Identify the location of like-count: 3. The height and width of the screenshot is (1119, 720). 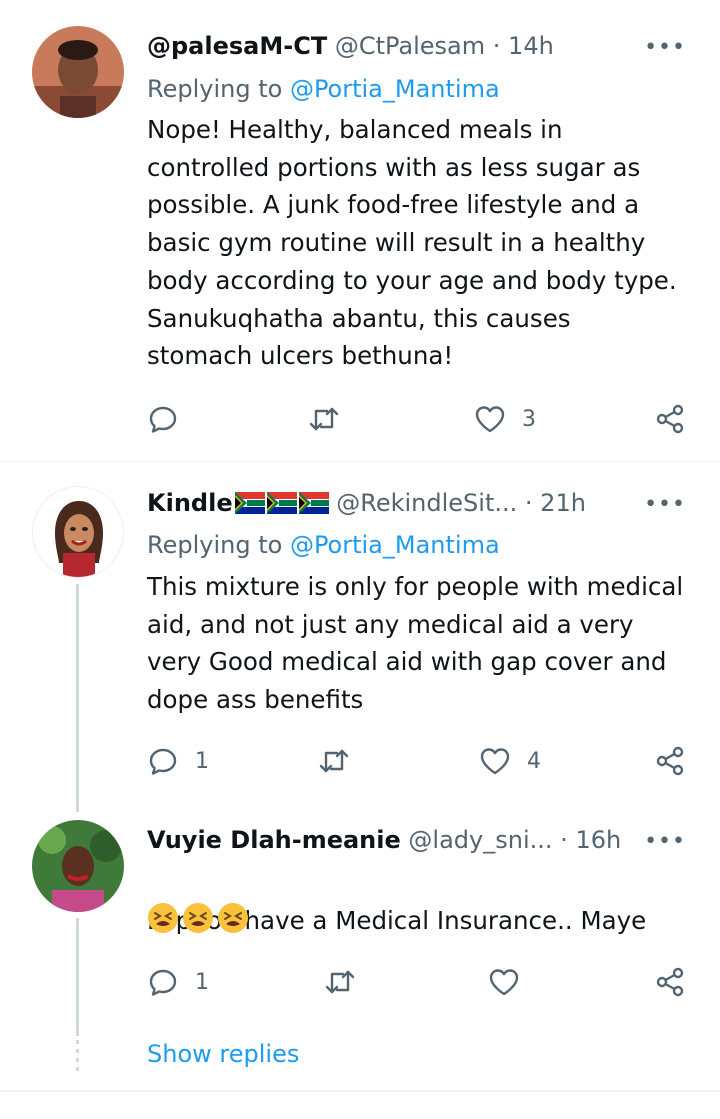
(529, 419).